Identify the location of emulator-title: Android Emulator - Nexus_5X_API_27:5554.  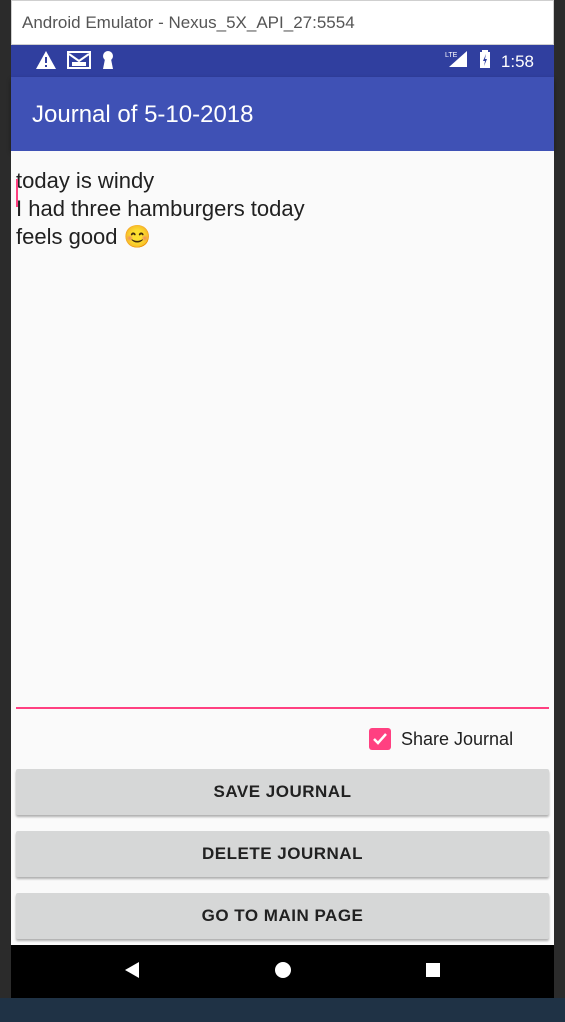
(188, 22).